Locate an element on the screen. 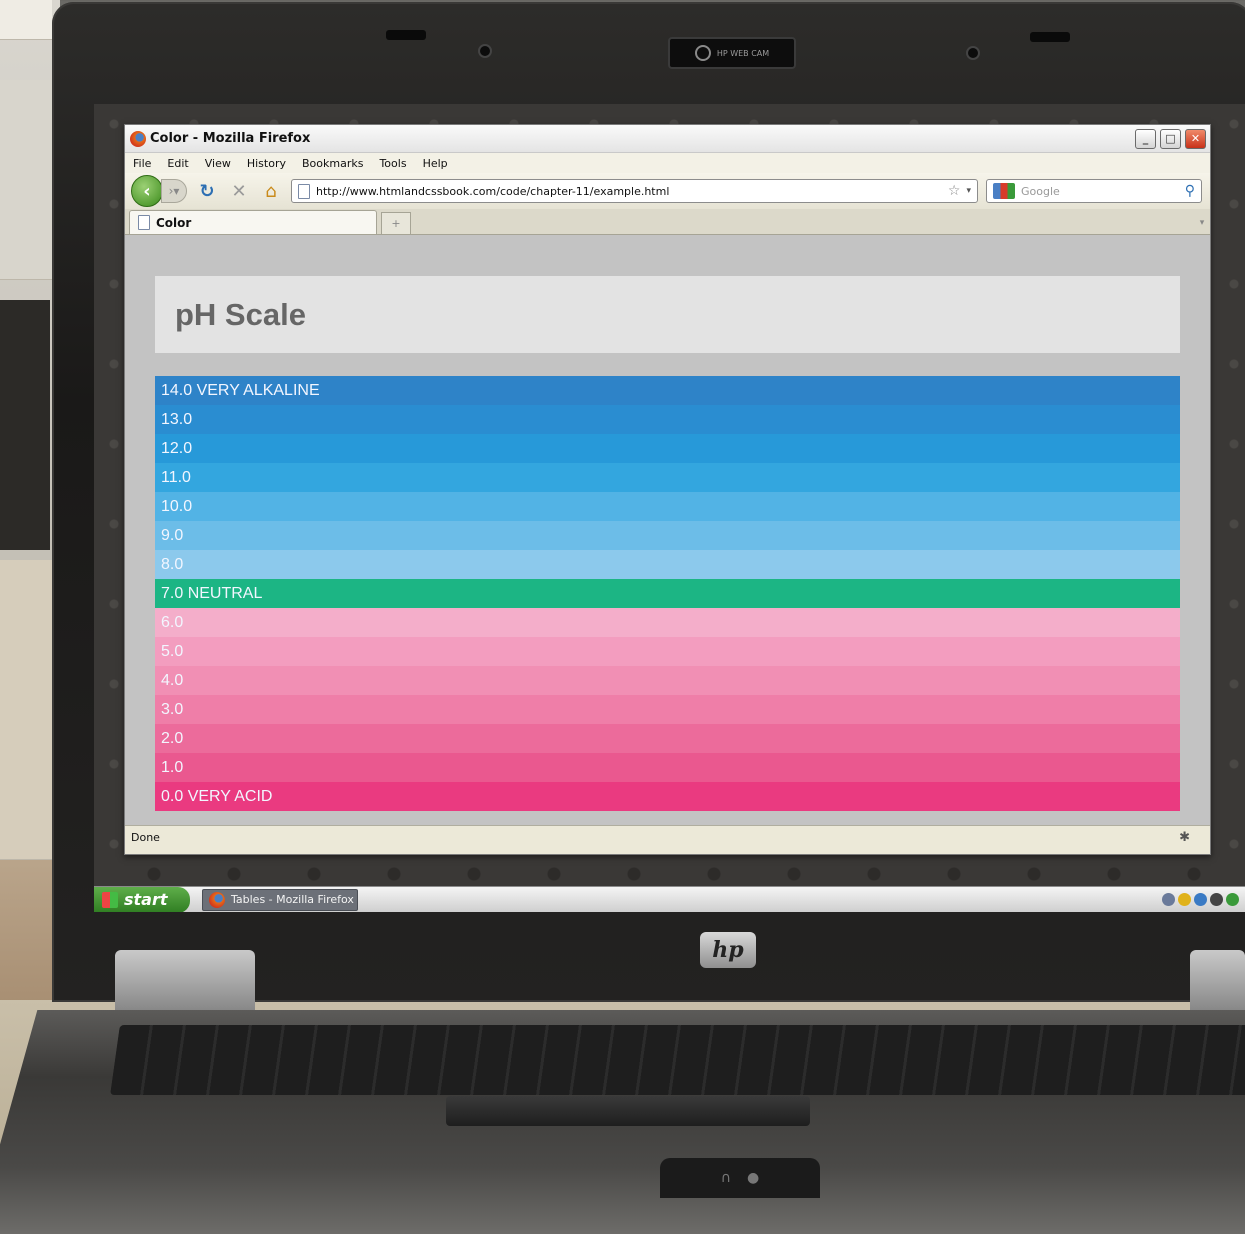 The height and width of the screenshot is (1234, 1245). tab-label: Color is located at coordinates (174, 222).